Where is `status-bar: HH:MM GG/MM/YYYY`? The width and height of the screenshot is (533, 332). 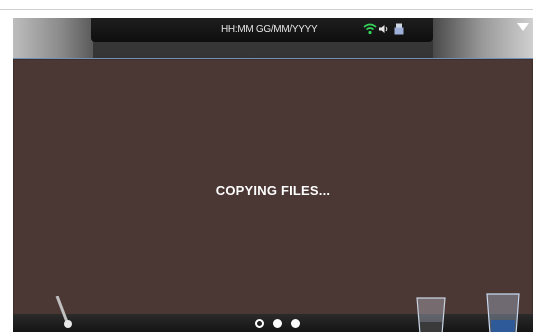 status-bar: HH:MM GG/MM/YYYY is located at coordinates (262, 30).